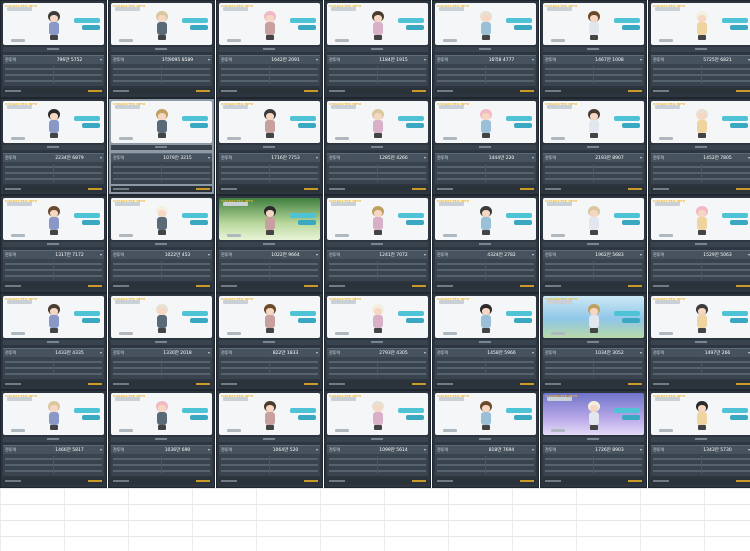 The width and height of the screenshot is (750, 551). I want to click on character-card: CHARACTER INFO 전투력 1962만 5683 ▾, so click(593, 244).